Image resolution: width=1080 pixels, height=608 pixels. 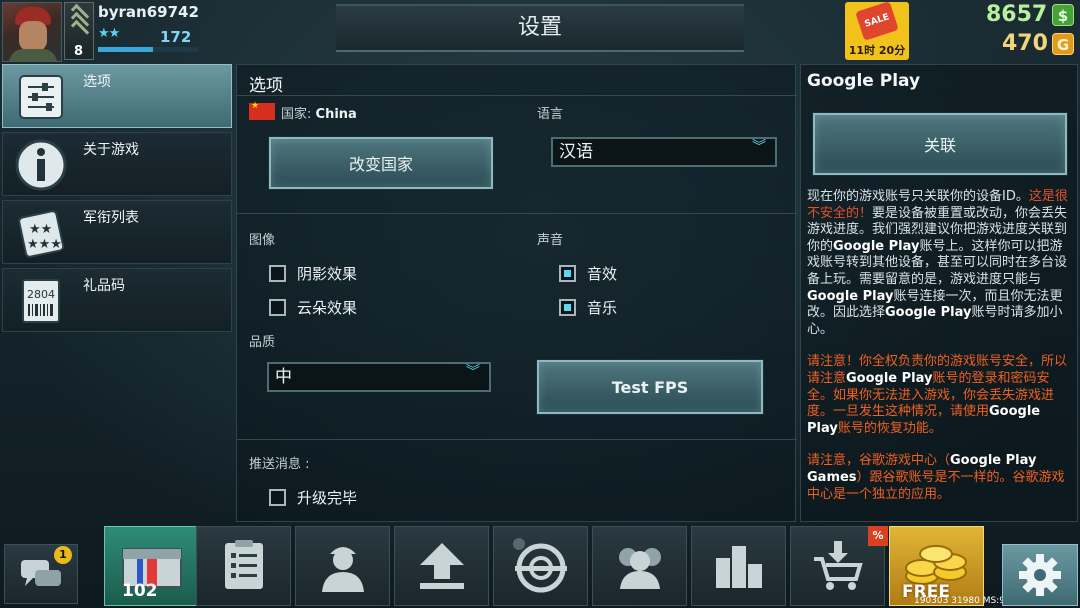 What do you see at coordinates (266, 86) in the screenshot?
I see `options-section-title: 选项` at bounding box center [266, 86].